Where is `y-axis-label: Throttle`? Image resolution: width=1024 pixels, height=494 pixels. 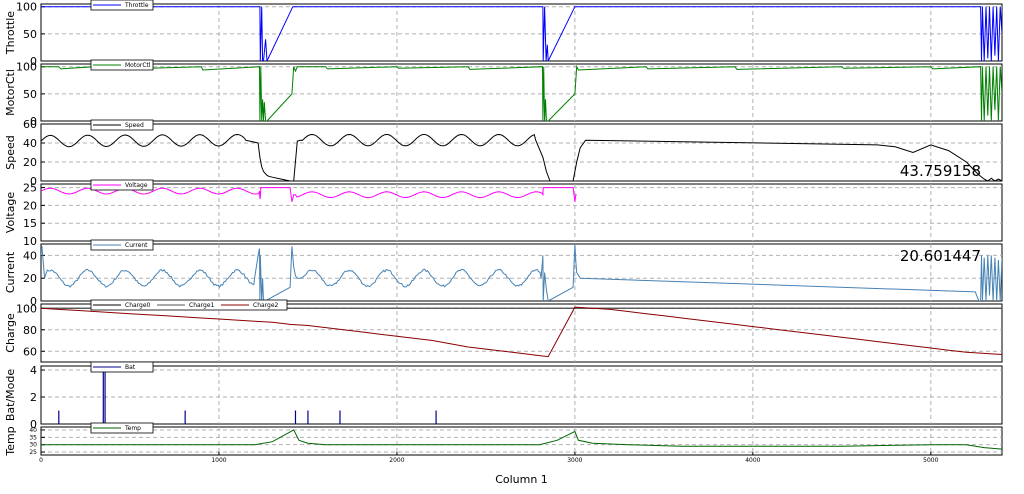 y-axis-label: Throttle is located at coordinates (10, 33).